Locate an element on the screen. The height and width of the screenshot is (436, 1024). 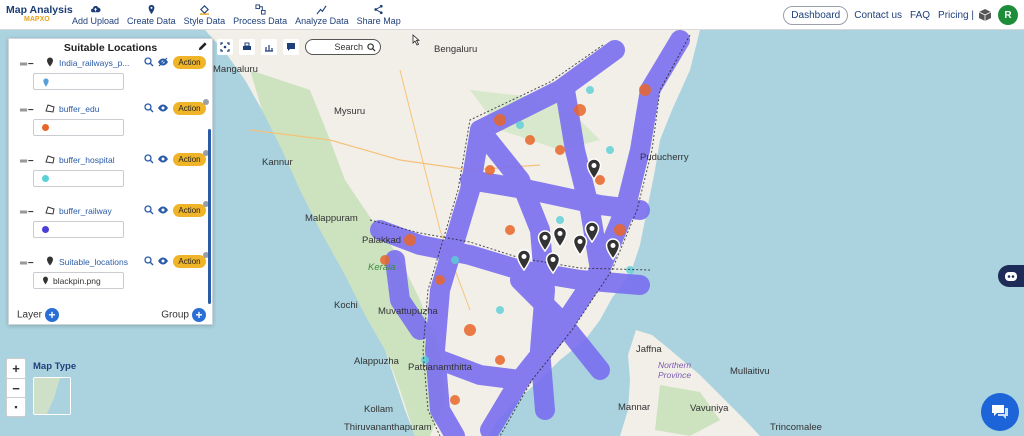
zoom-range-button: ▪ is located at coordinates (16, 406).